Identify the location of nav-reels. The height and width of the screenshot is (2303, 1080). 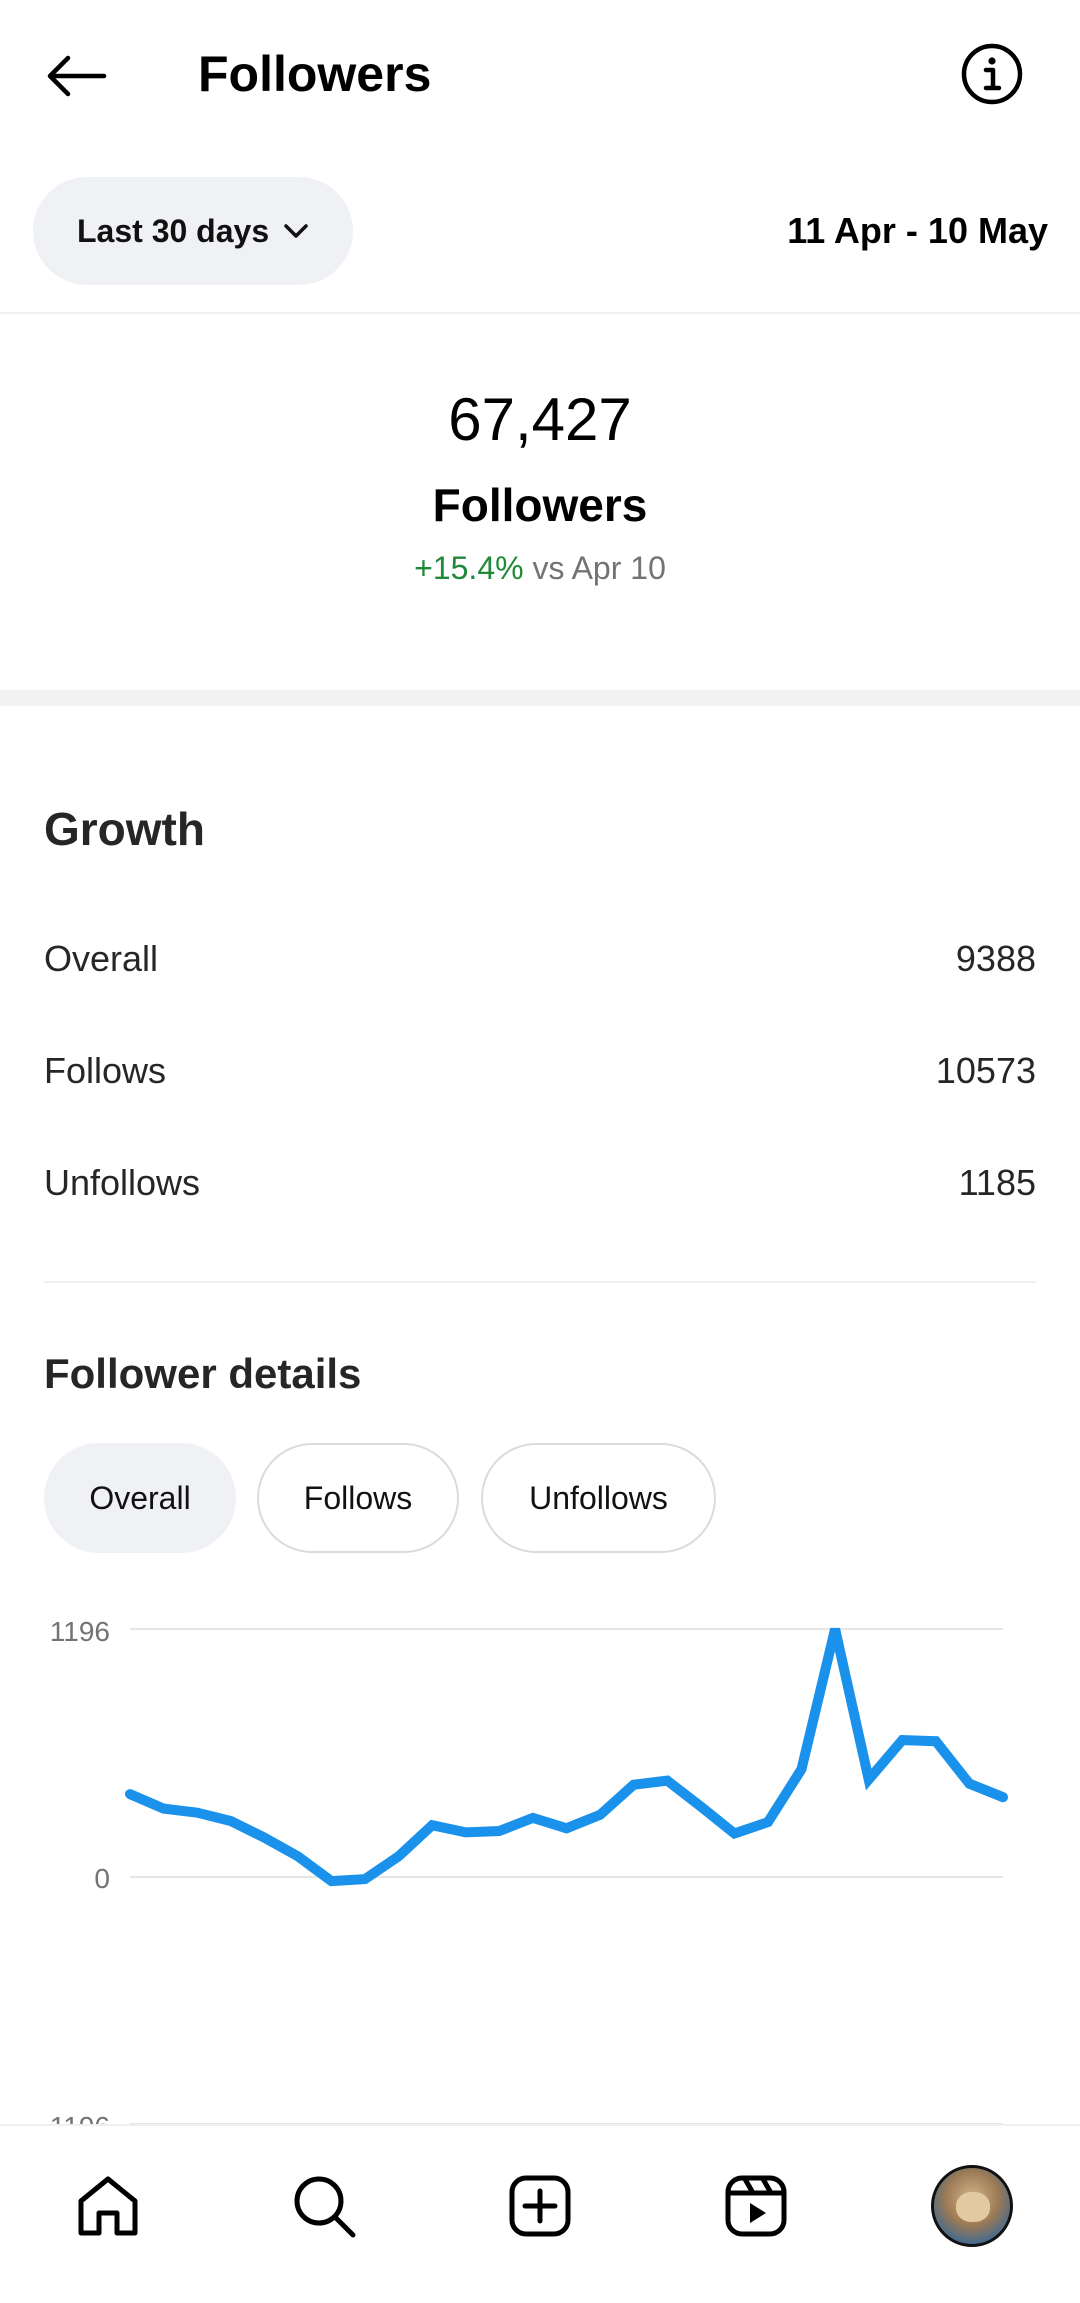
(756, 2206).